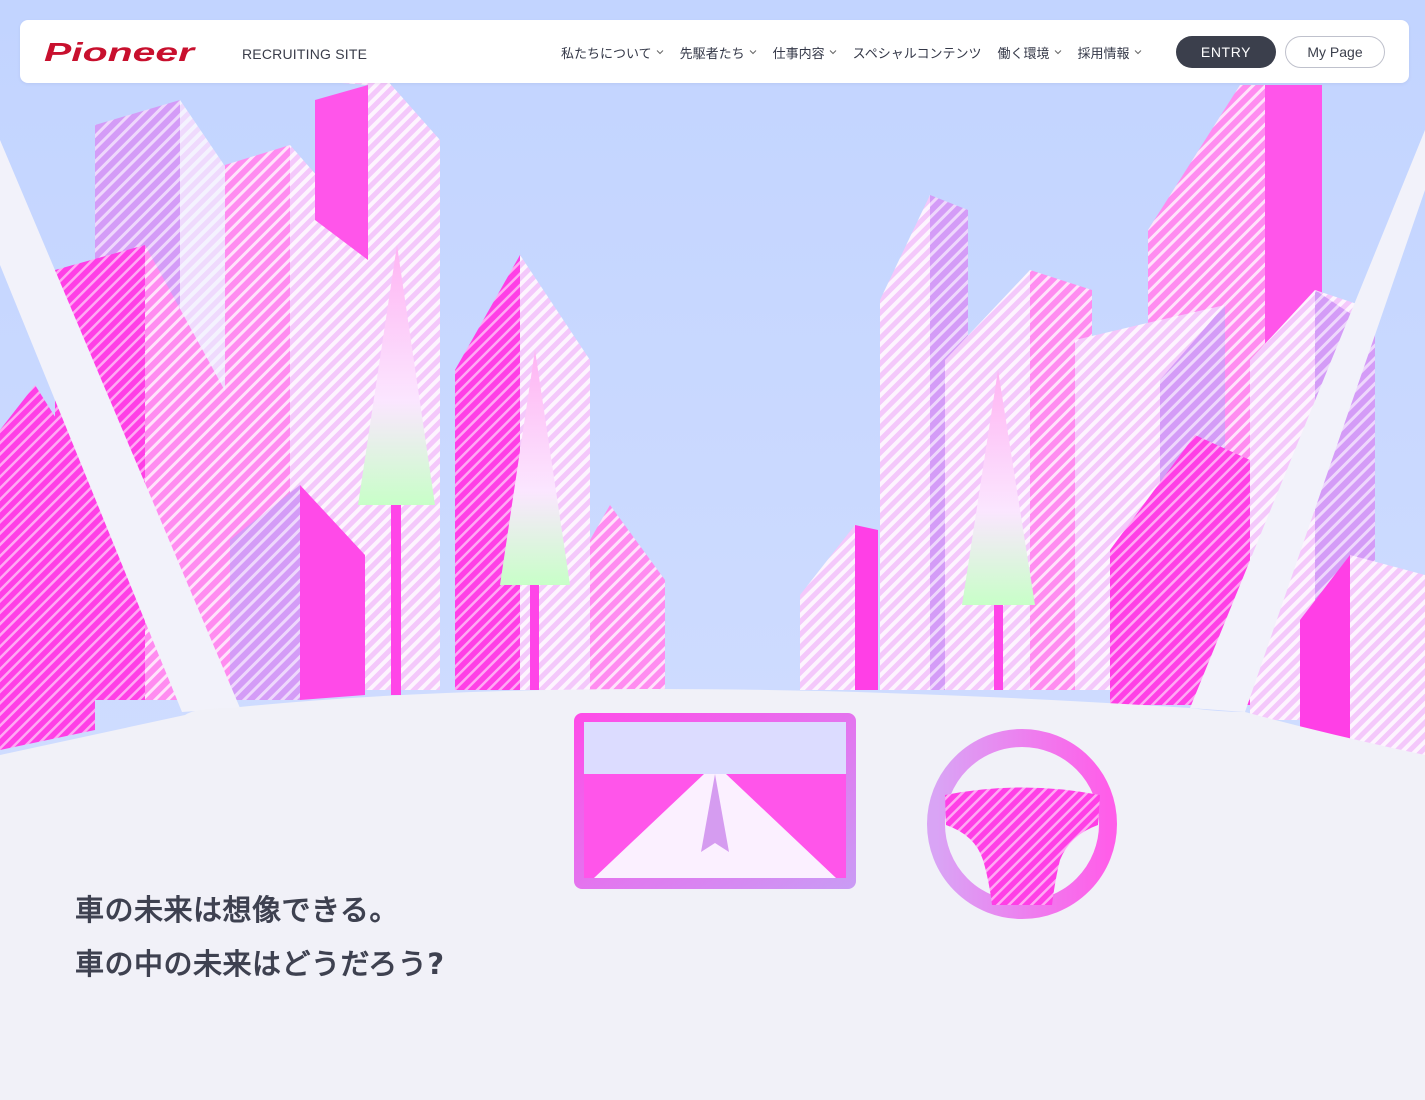 Image resolution: width=1425 pixels, height=1100 pixels. What do you see at coordinates (715, 801) in the screenshot?
I see `navigation-screen` at bounding box center [715, 801].